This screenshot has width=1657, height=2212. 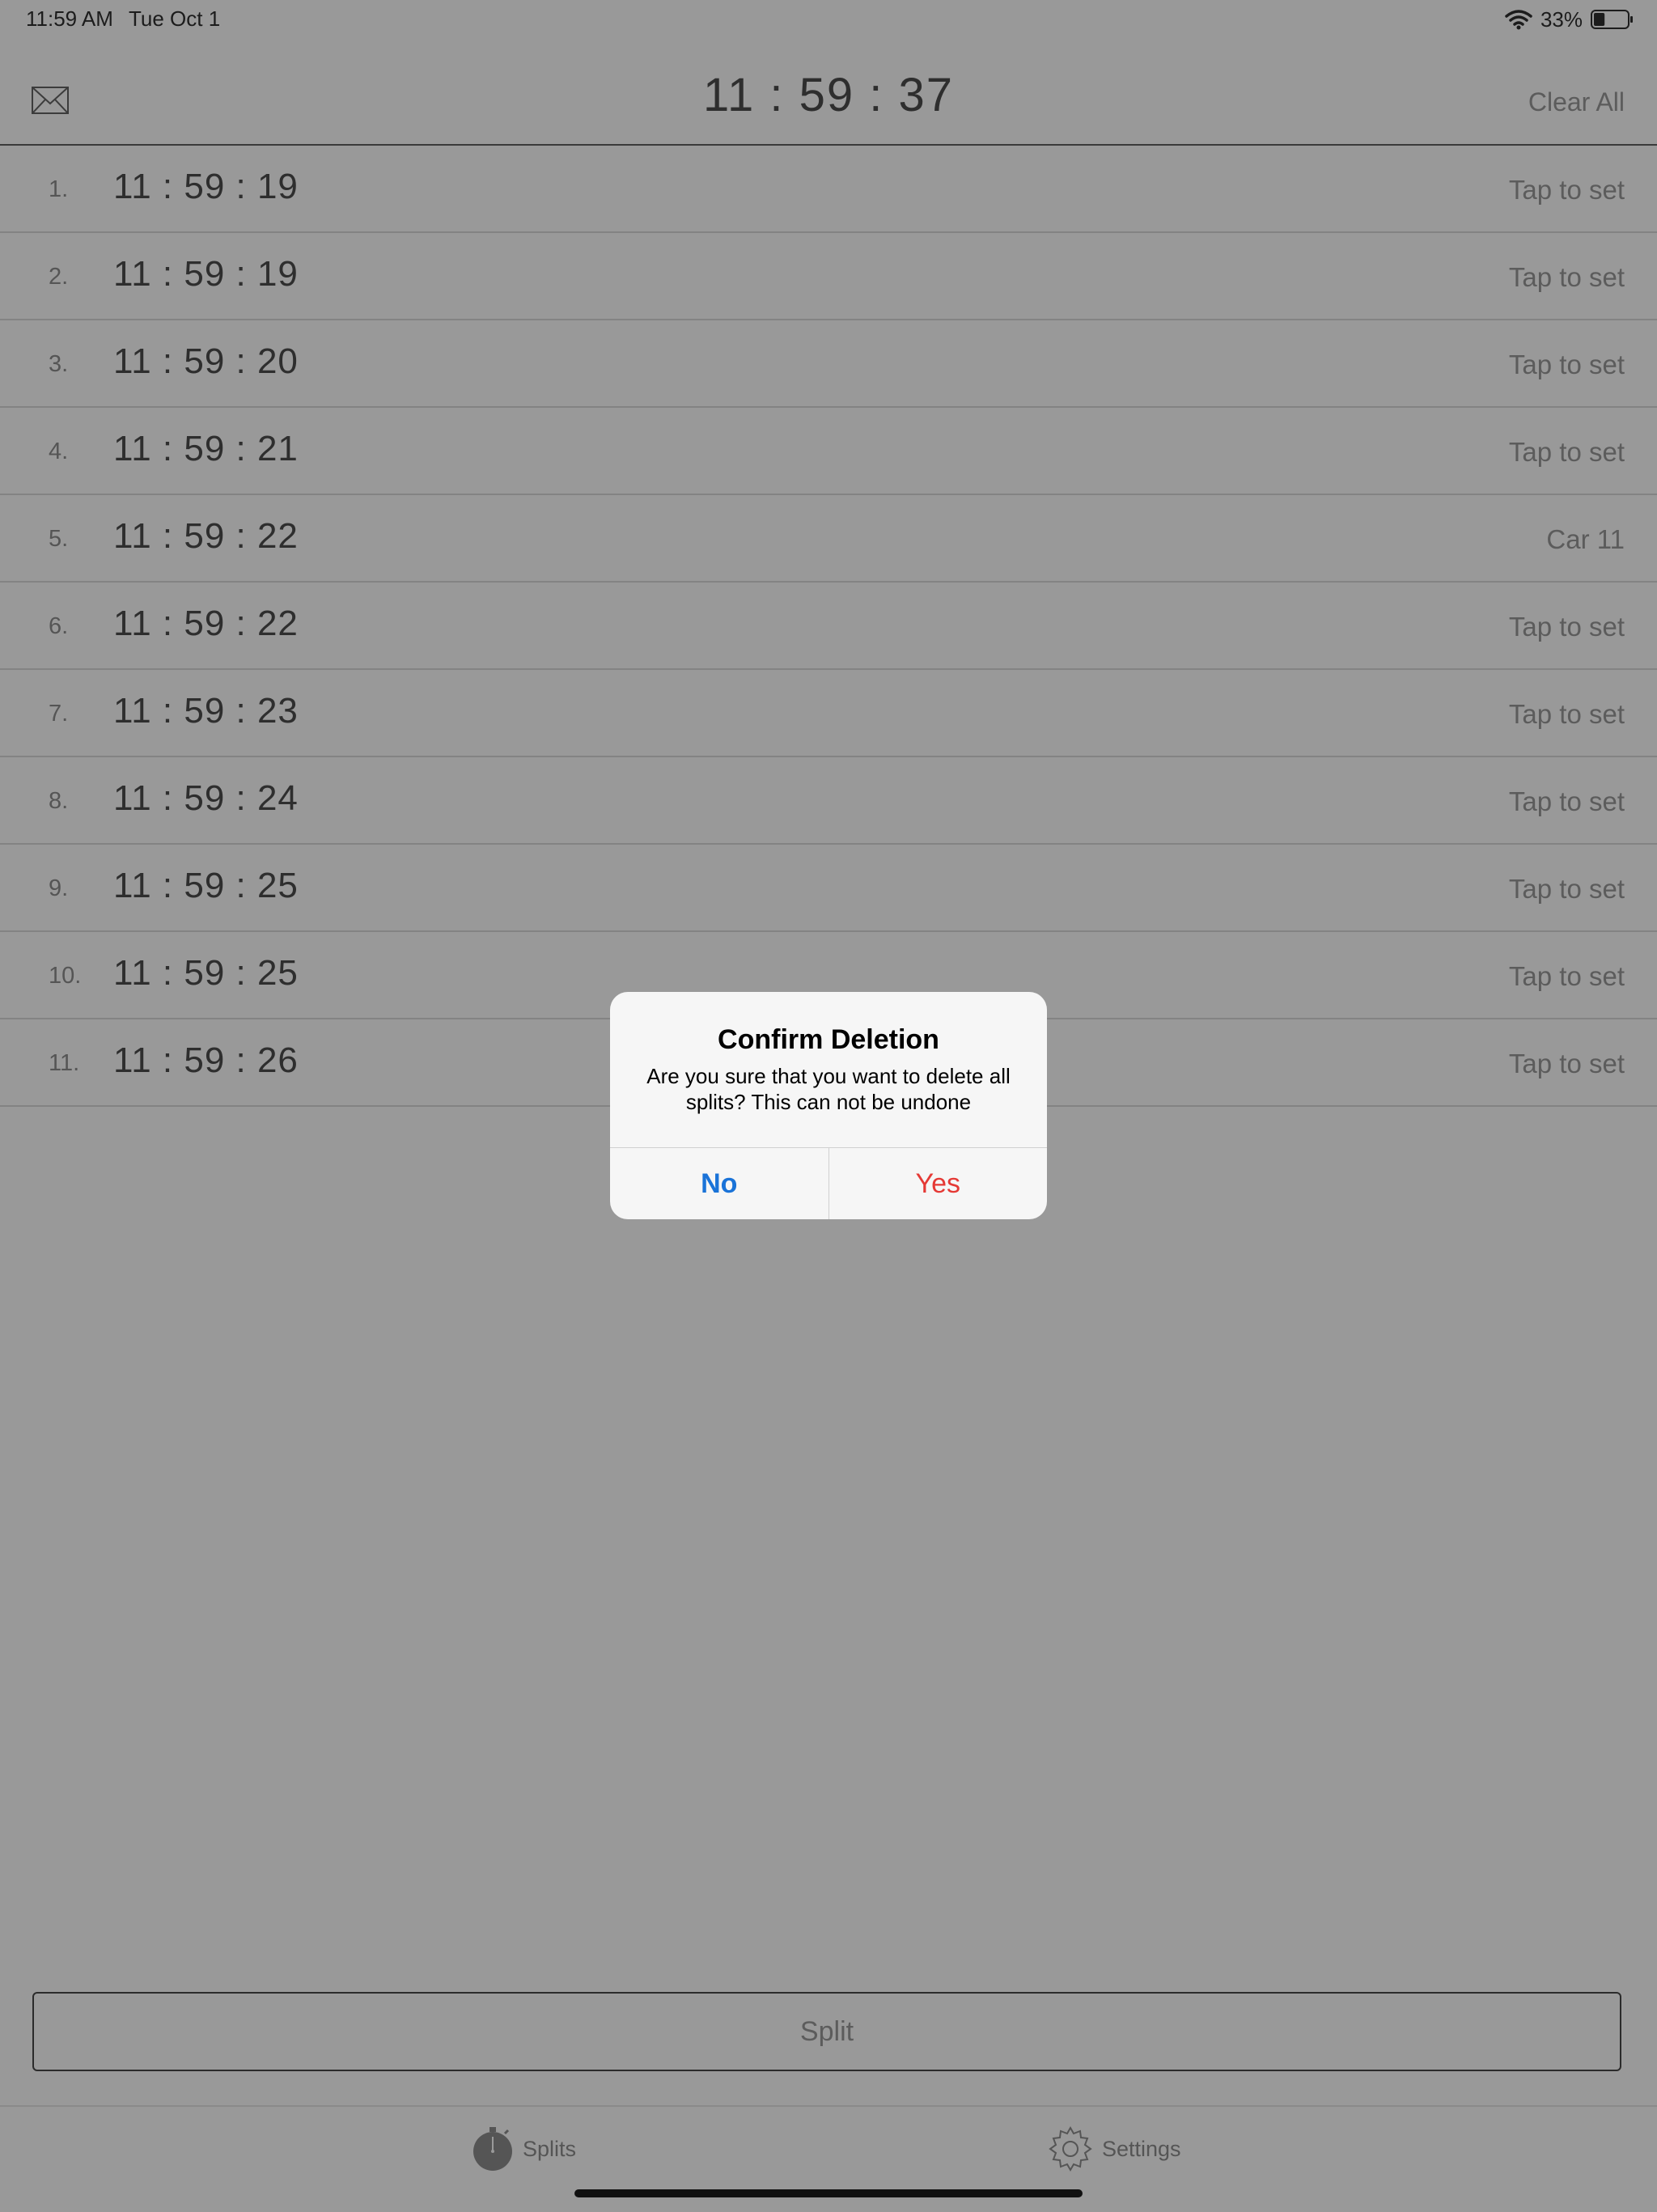 What do you see at coordinates (206, 361) in the screenshot?
I see `split-time: 11 : 59 : 20` at bounding box center [206, 361].